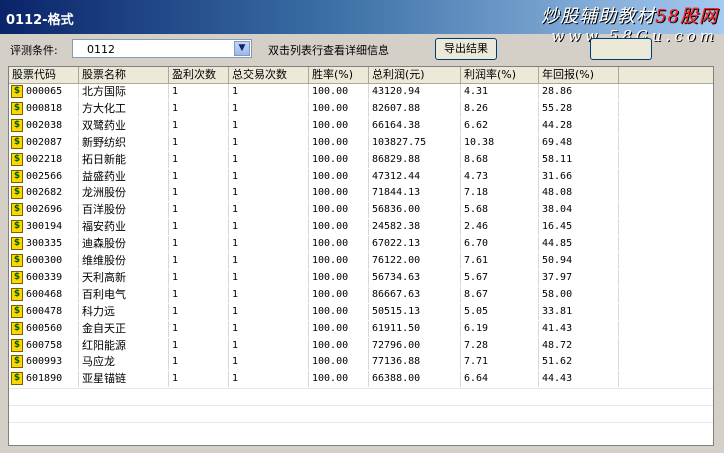 Image resolution: width=724 pixels, height=453 pixels. I want to click on table-row: $600478 科力远 1 1 100.00 50515.13 5.05 33.81, so click(361, 311).